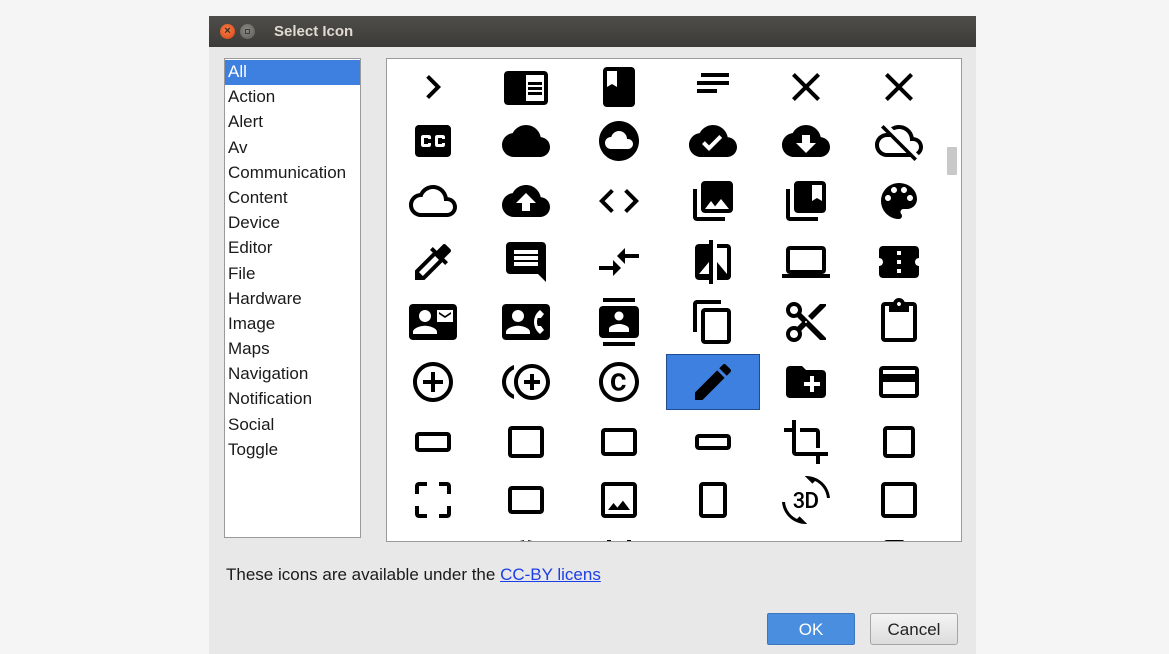 This screenshot has width=1169, height=654. I want to click on license-link: CC-BY licens, so click(550, 574).